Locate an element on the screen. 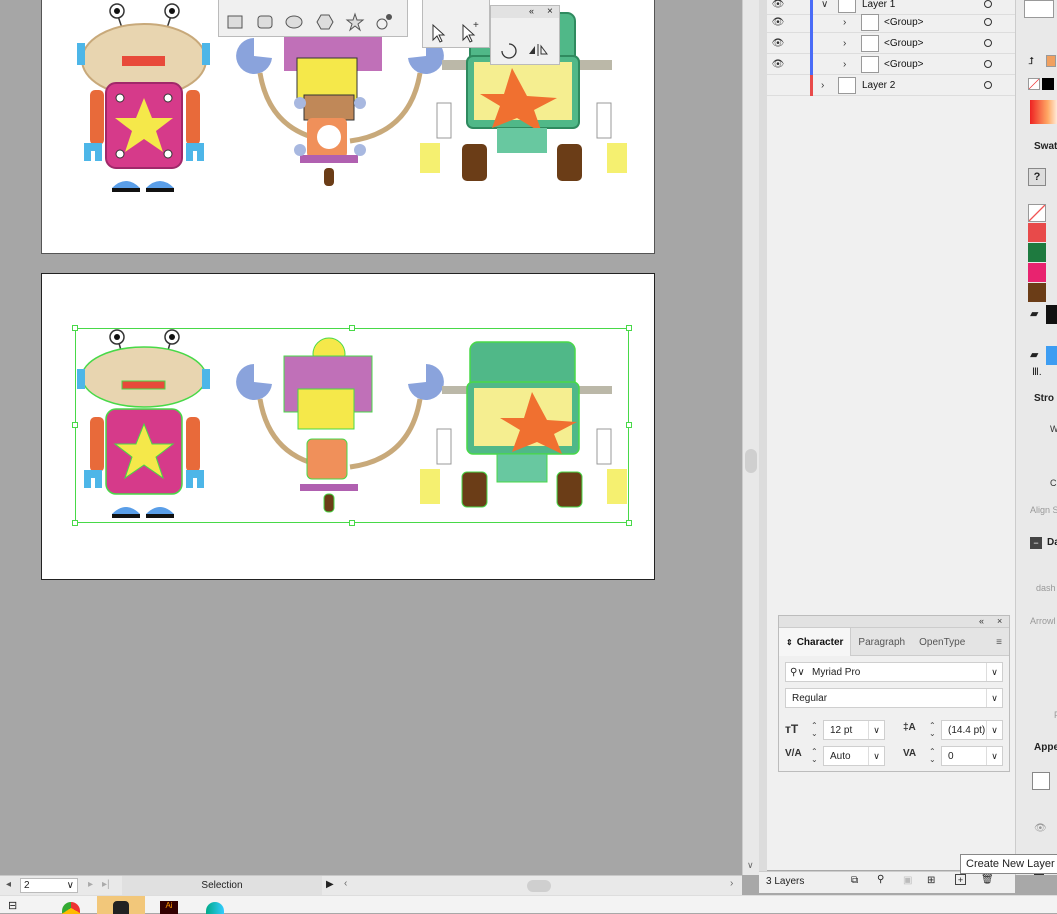 The height and width of the screenshot is (914, 1057). scroll-thumb is located at coordinates (751, 461).